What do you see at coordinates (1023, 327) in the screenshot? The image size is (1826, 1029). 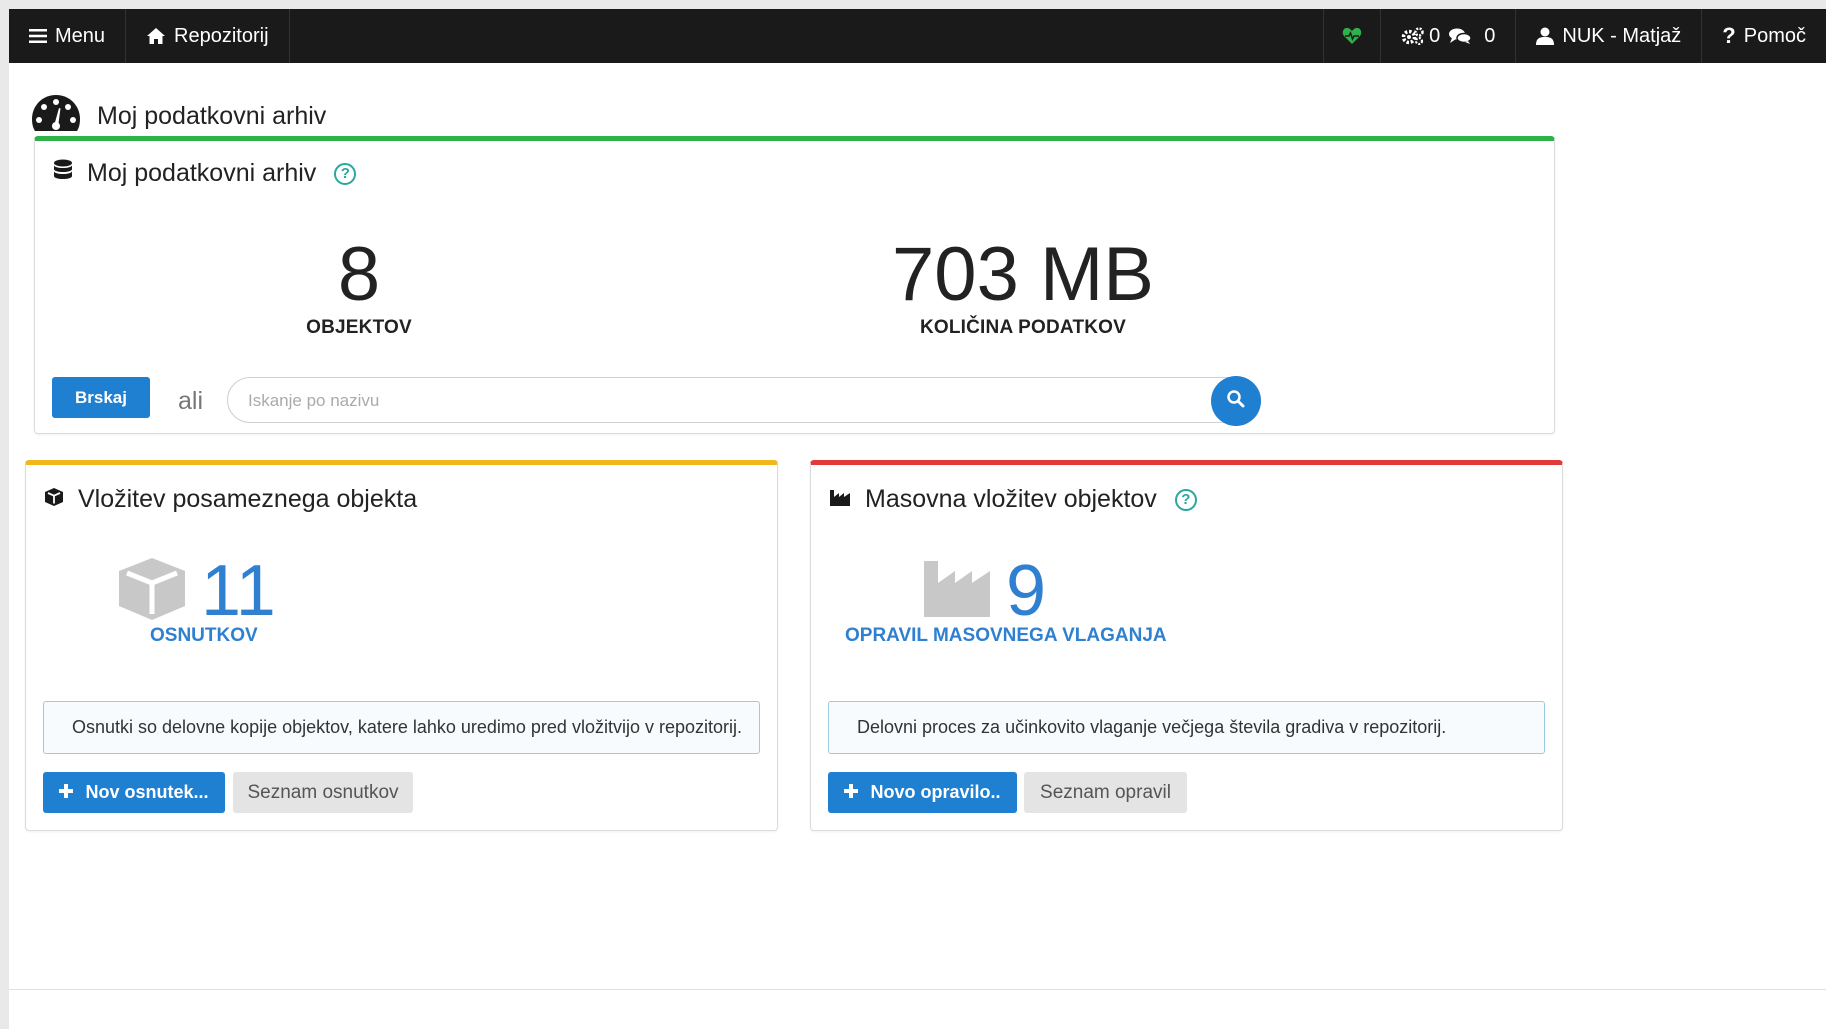 I see `data-size-label: KOLIČINA PODATKOV` at bounding box center [1023, 327].